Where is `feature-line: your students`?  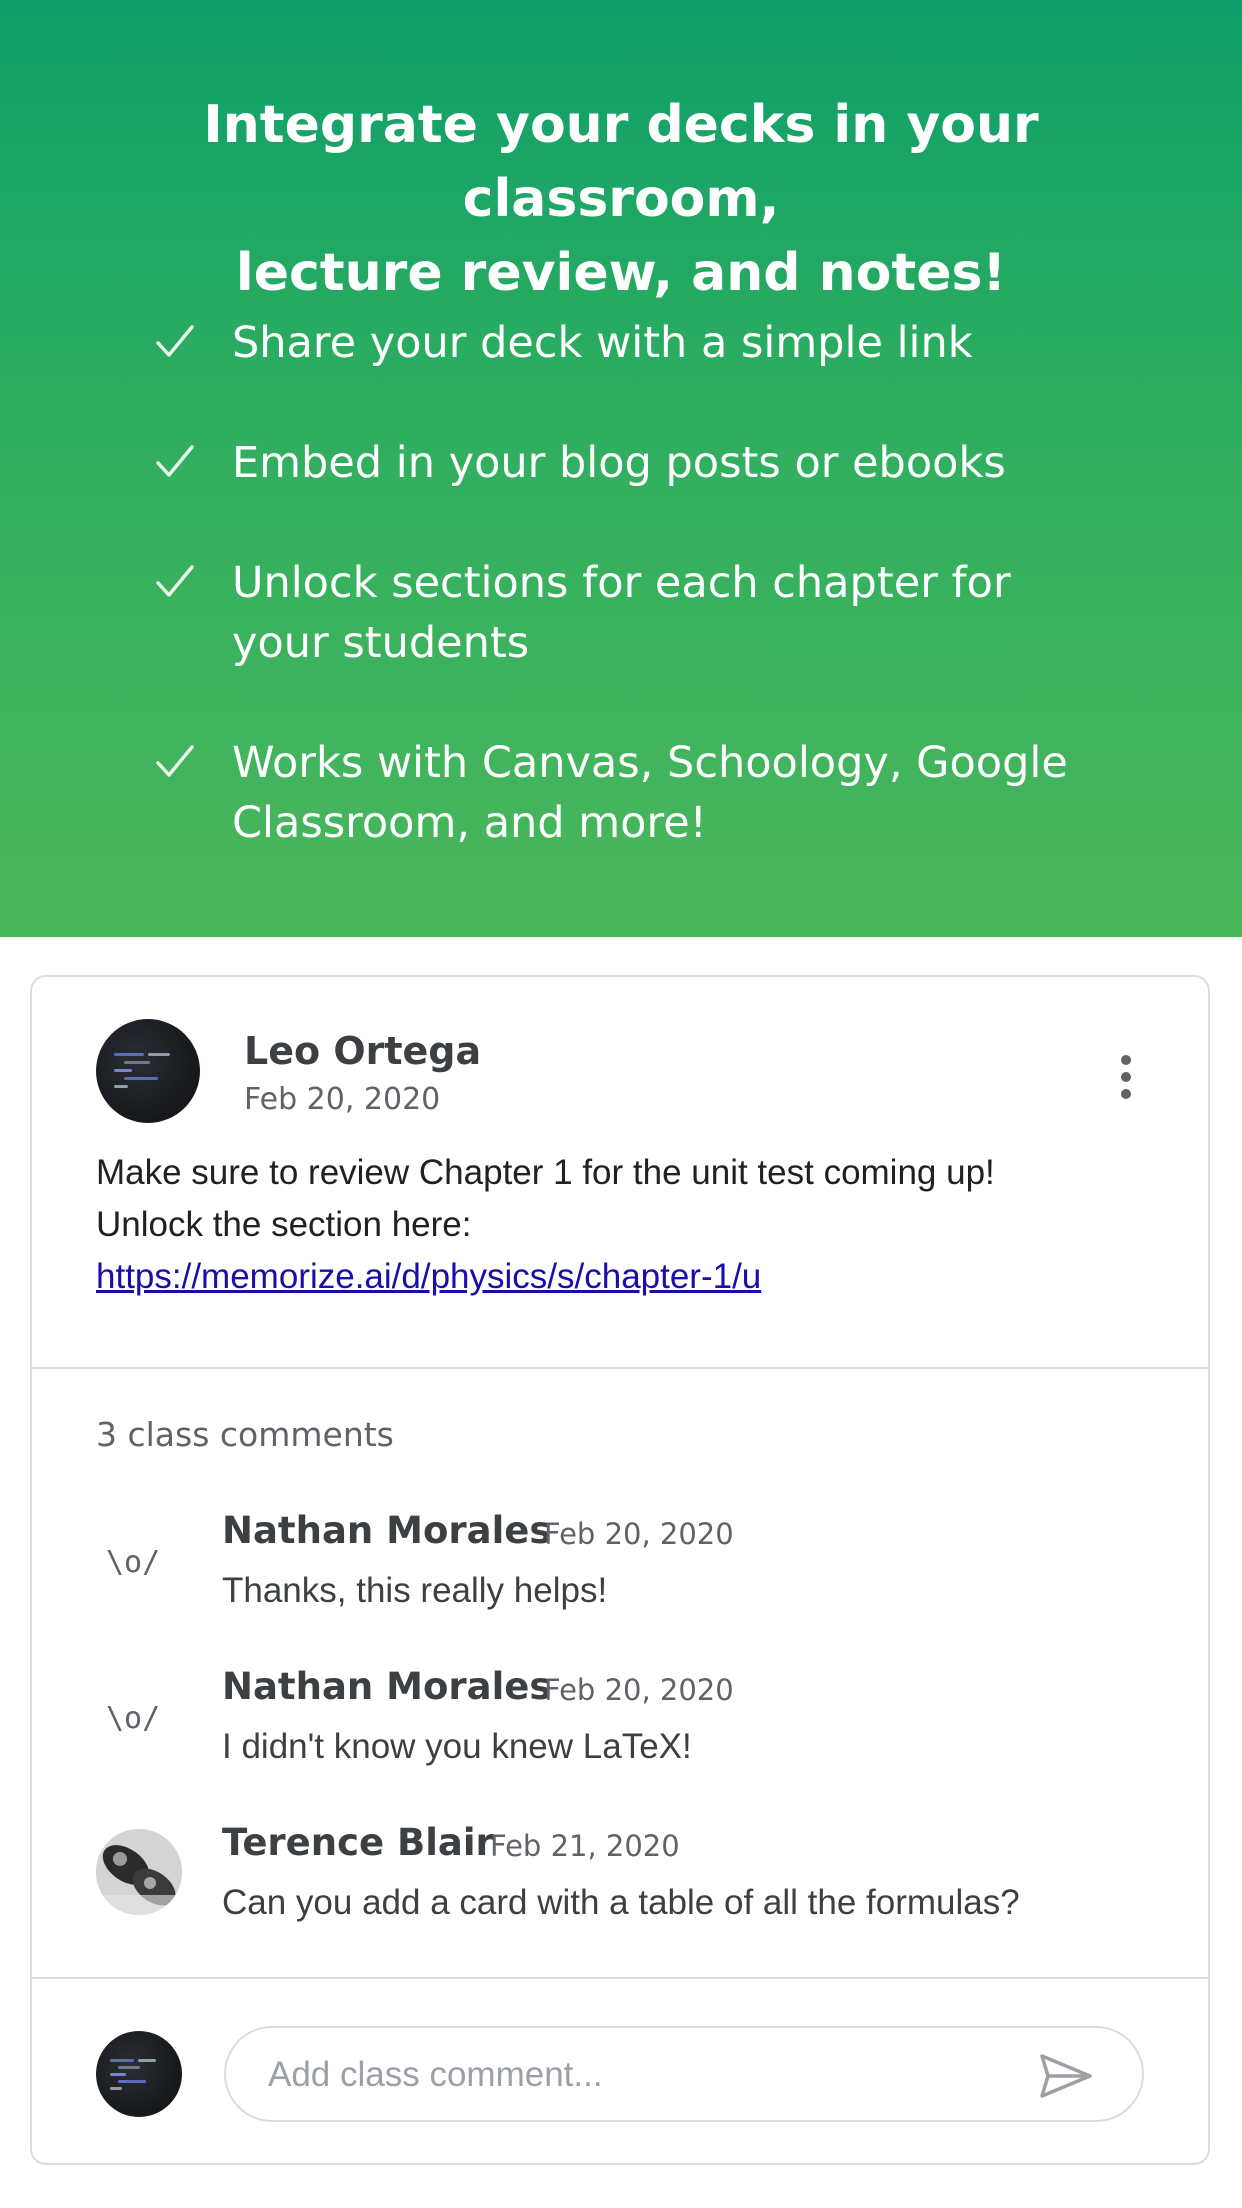
feature-line: your students is located at coordinates (381, 643).